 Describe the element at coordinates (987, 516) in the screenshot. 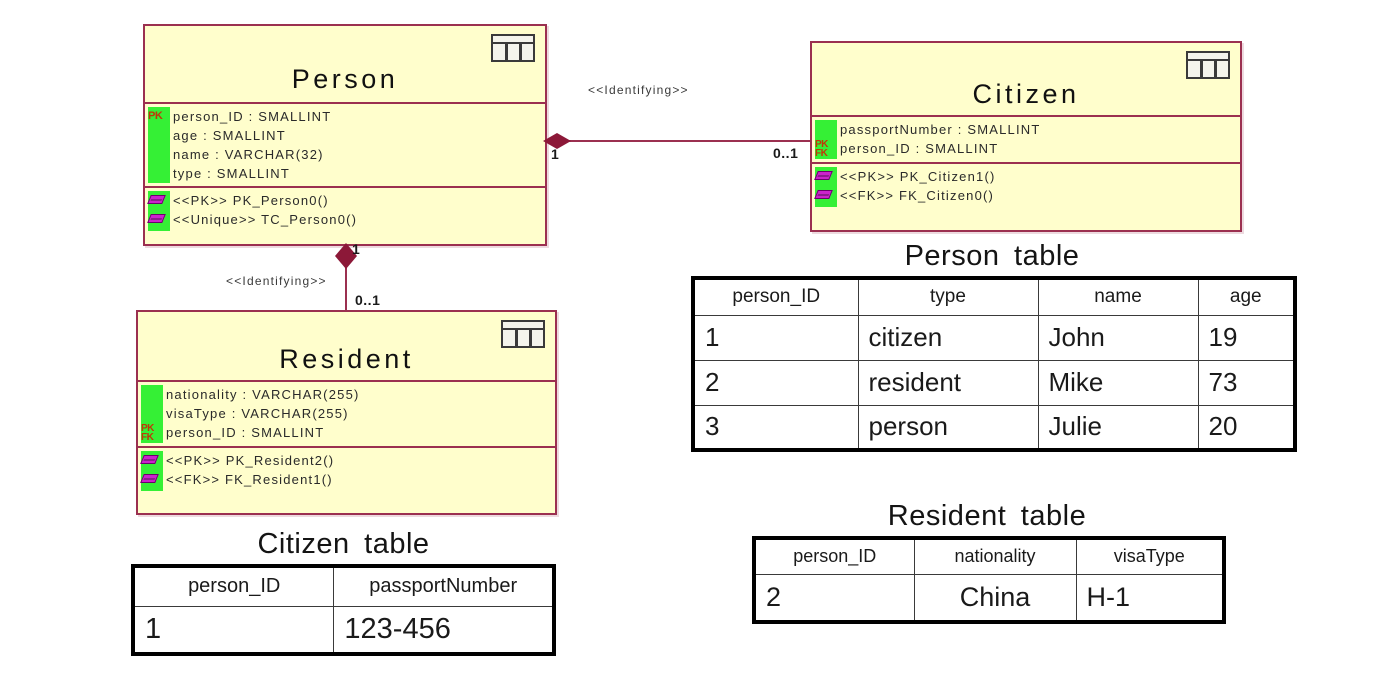

I see `resident-table-caption: Resident table` at that location.